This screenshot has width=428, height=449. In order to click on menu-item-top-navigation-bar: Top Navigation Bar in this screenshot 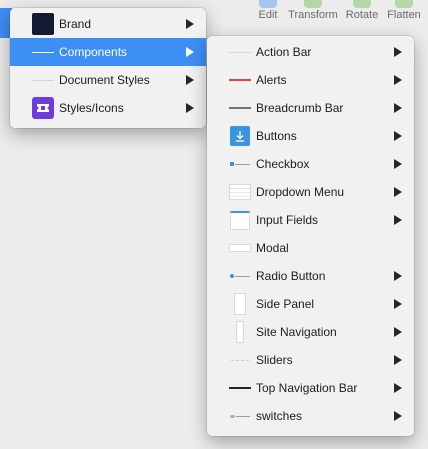, I will do `click(310, 388)`.